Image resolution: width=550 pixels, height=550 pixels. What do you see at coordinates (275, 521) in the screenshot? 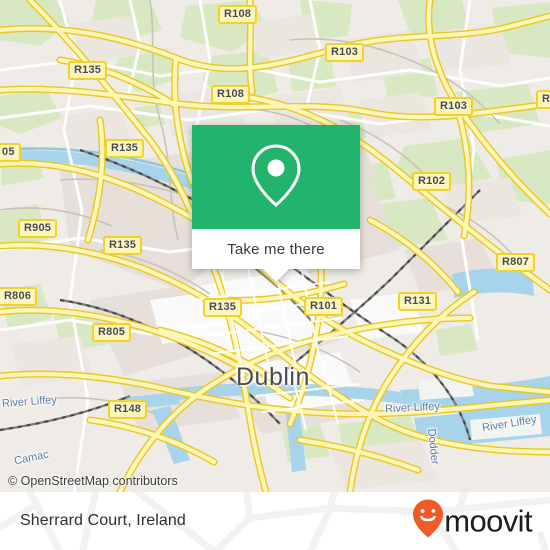
I see `footer-bar: Sherrard Court, Ireland moovit` at bounding box center [275, 521].